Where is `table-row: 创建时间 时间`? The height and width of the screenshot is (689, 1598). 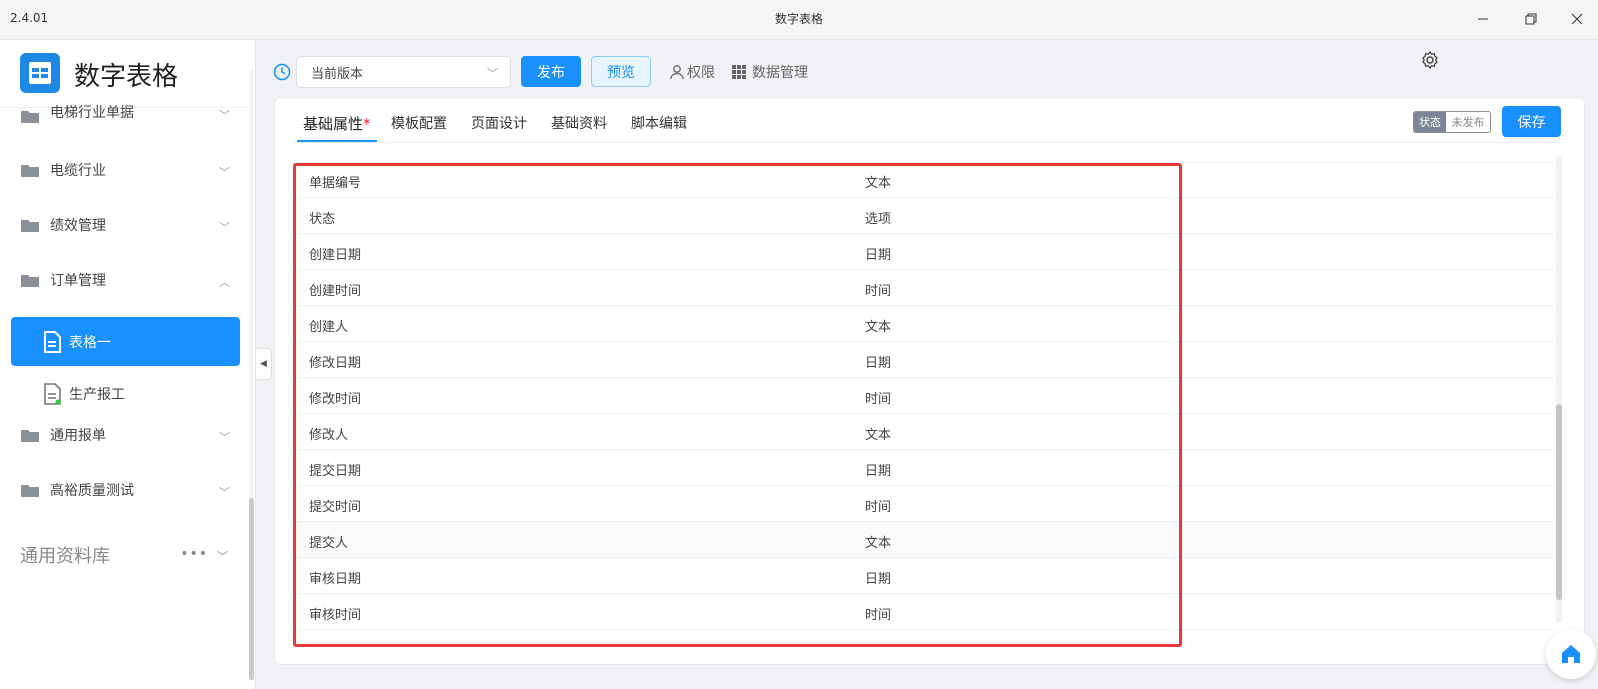 table-row: 创建时间 时间 is located at coordinates (923, 288).